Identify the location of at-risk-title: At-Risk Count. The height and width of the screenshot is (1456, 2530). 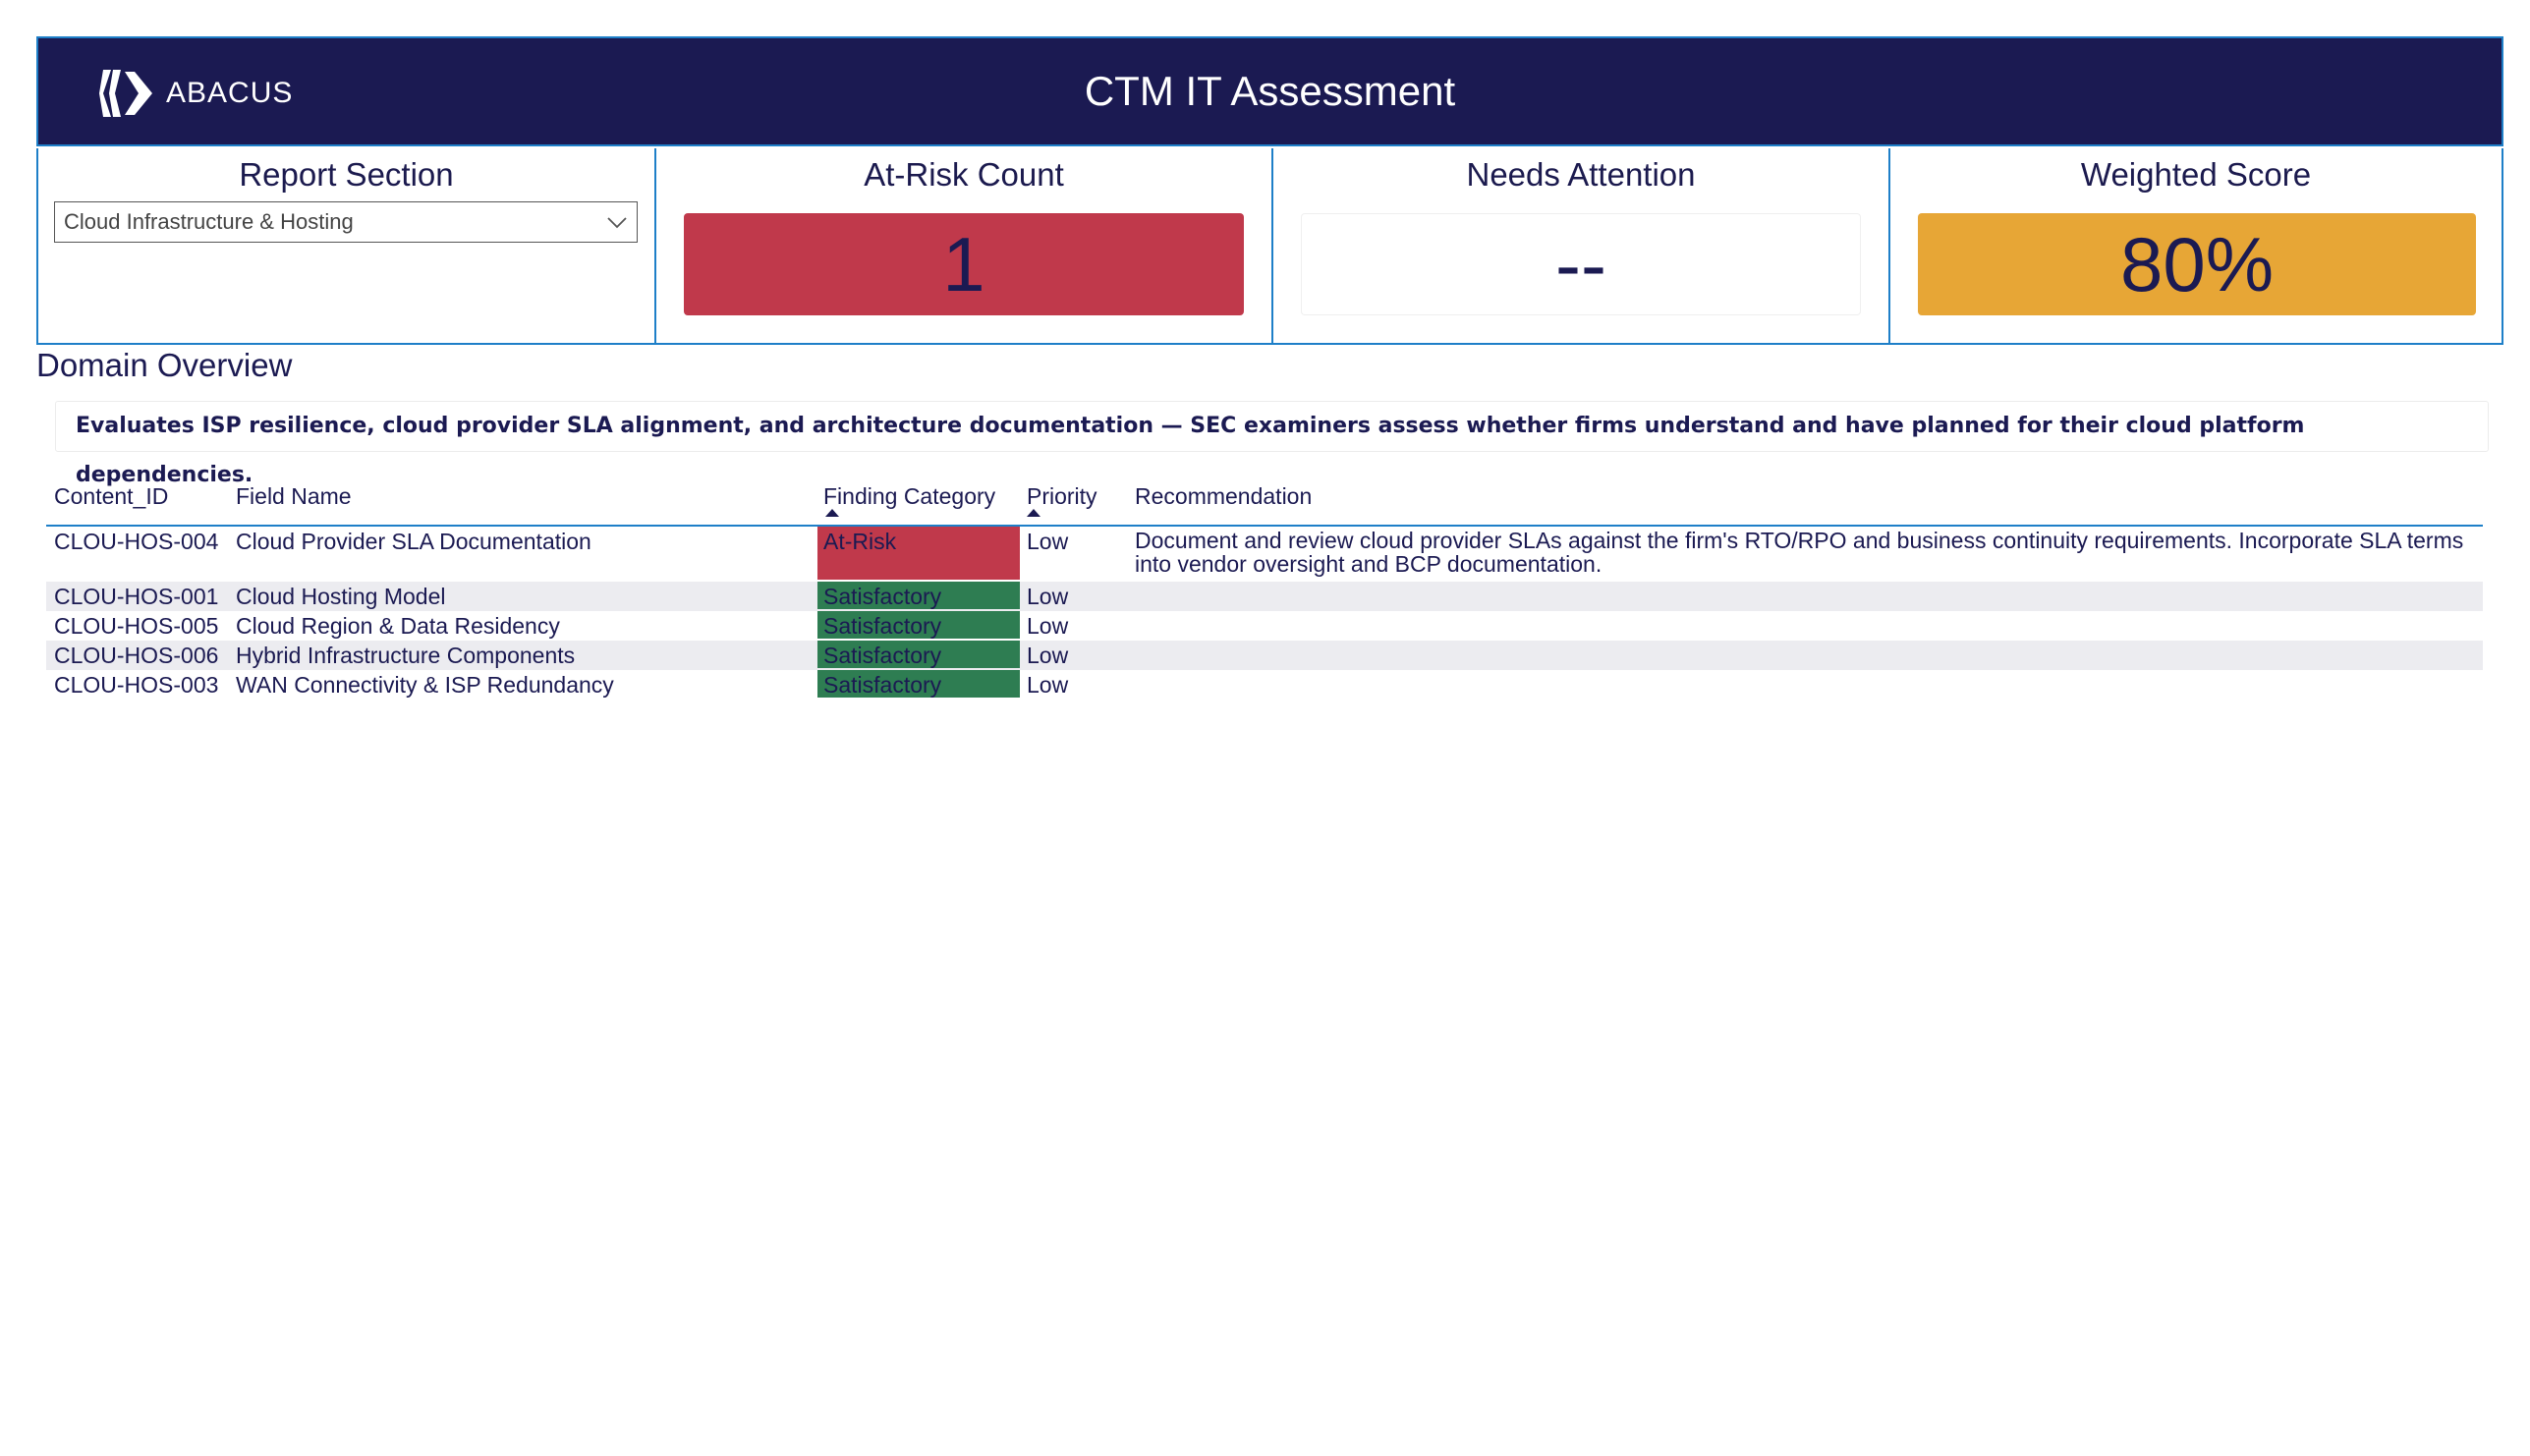
(964, 174).